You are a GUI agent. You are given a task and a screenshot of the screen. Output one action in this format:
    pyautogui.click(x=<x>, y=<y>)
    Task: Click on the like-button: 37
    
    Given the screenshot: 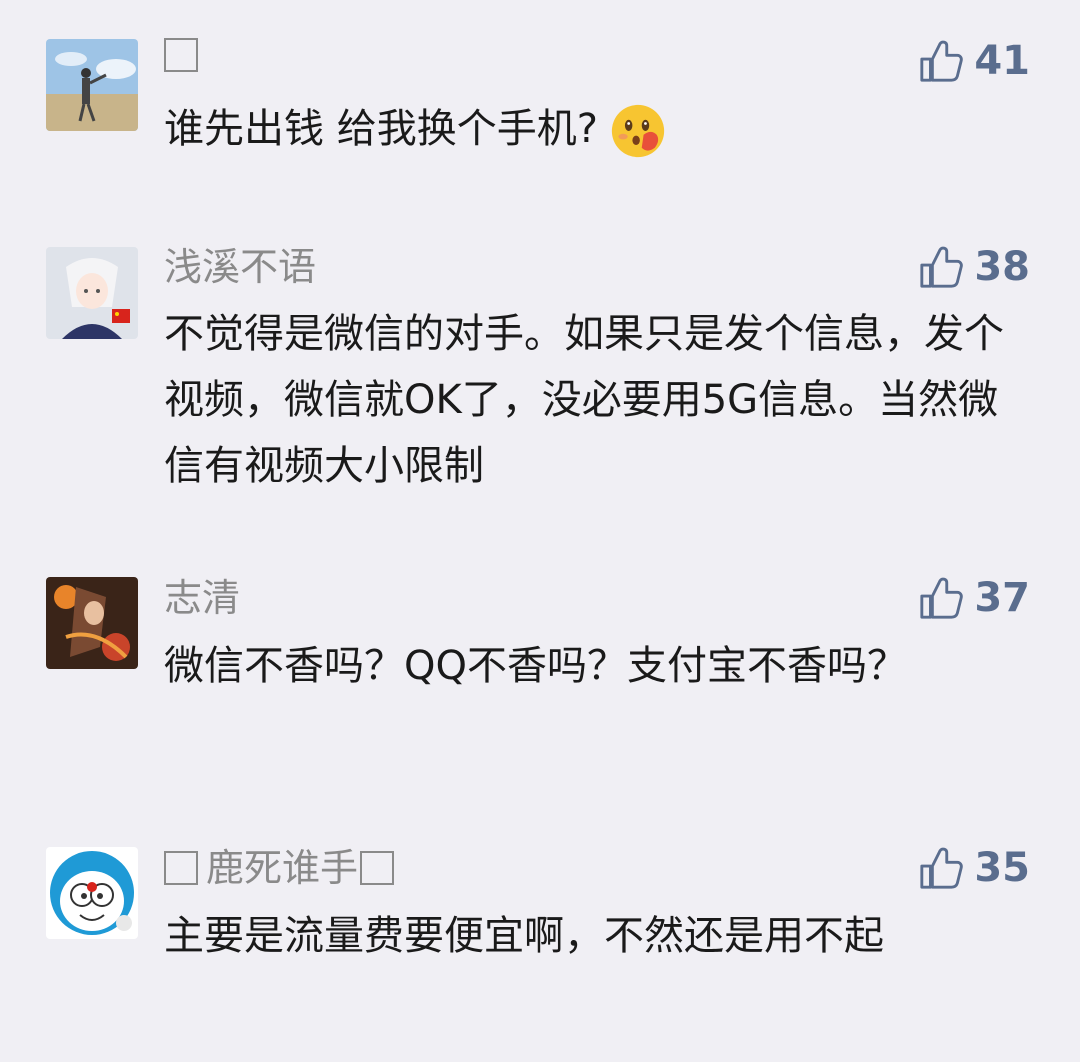 What is the action you would take?
    pyautogui.click(x=974, y=598)
    